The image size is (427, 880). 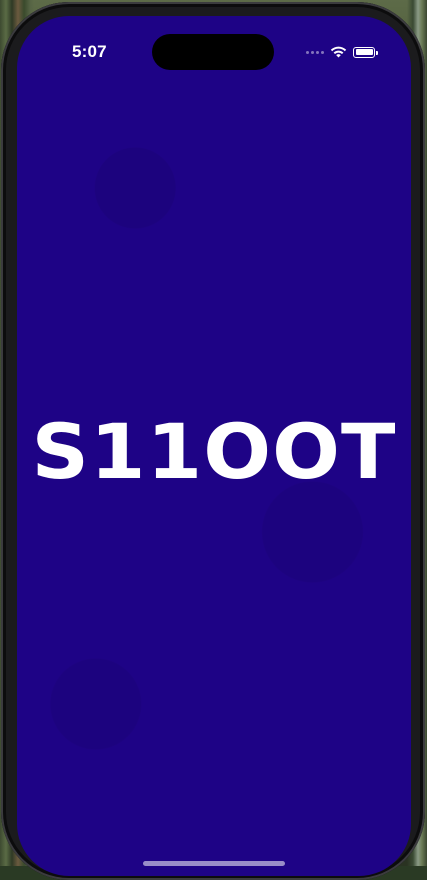 What do you see at coordinates (214, 863) in the screenshot?
I see `home-indicator` at bounding box center [214, 863].